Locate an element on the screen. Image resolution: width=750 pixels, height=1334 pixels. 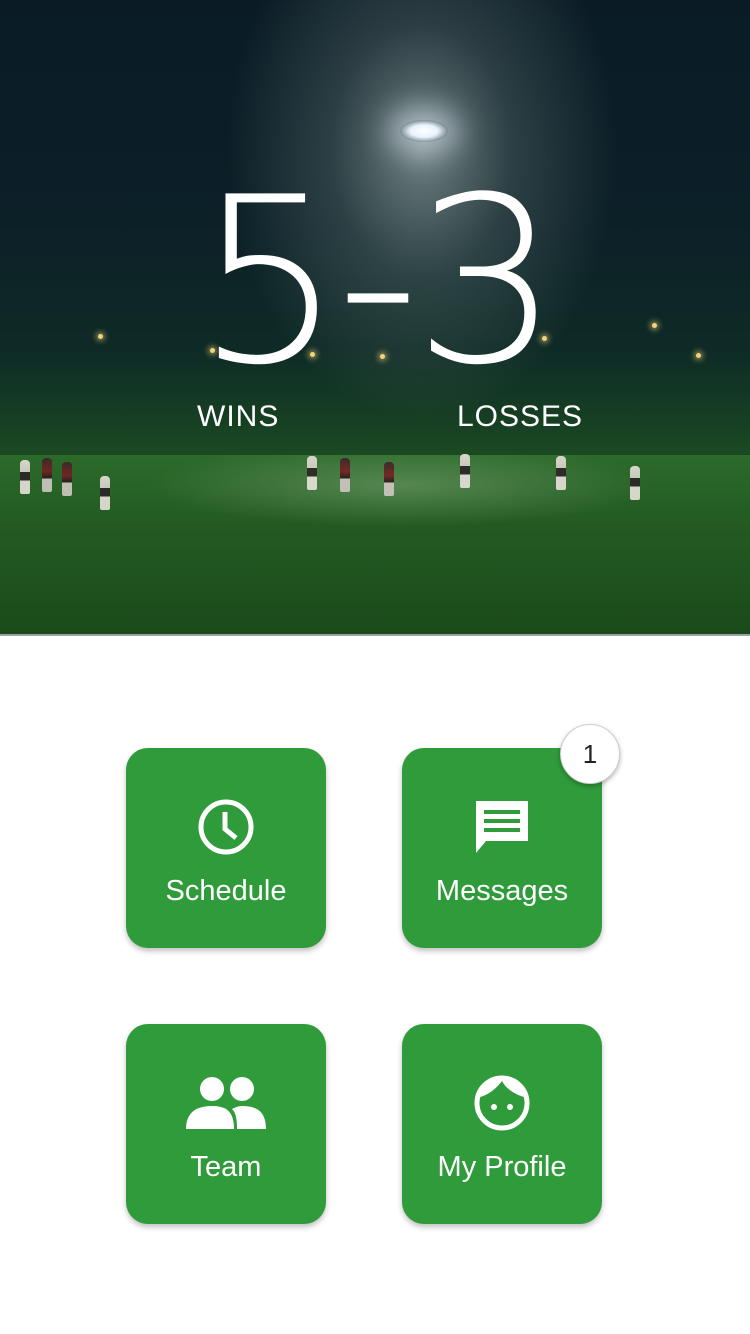
schedule-label: Schedule is located at coordinates (226, 891).